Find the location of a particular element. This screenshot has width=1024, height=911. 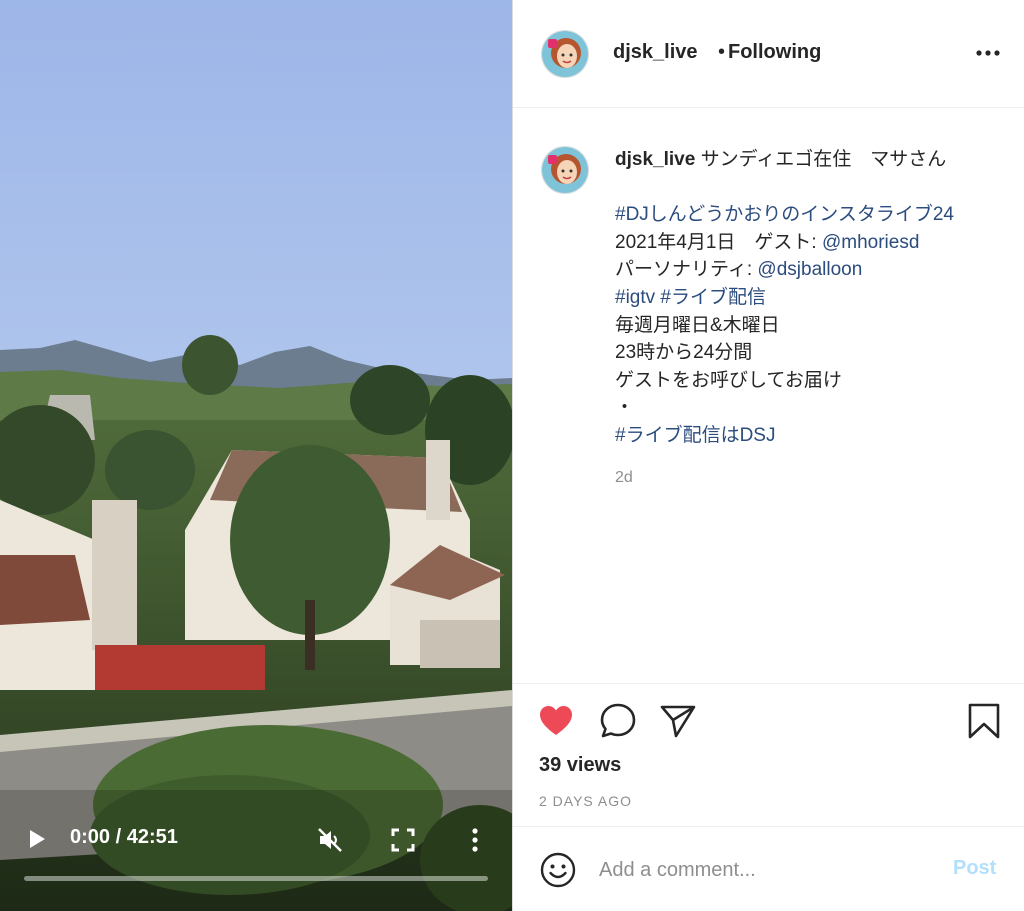

hashtag-link: #ライブ配信はDSJ is located at coordinates (695, 435).